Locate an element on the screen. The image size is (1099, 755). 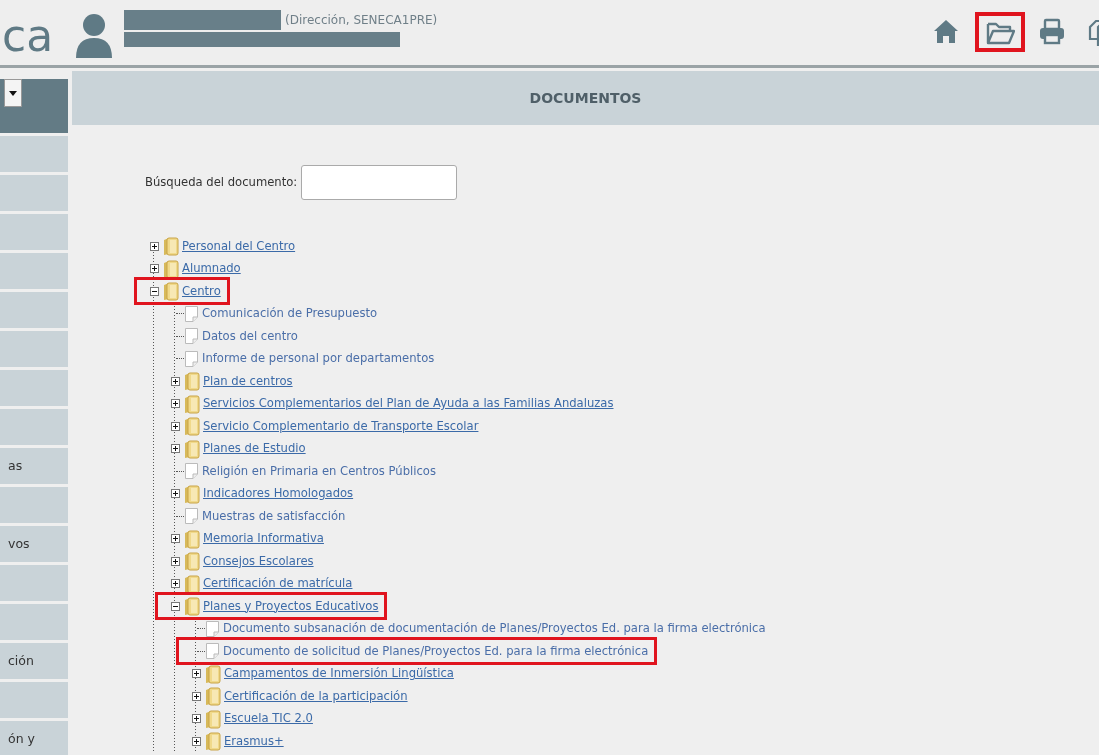
user-avatar-icon is located at coordinates (94, 35).